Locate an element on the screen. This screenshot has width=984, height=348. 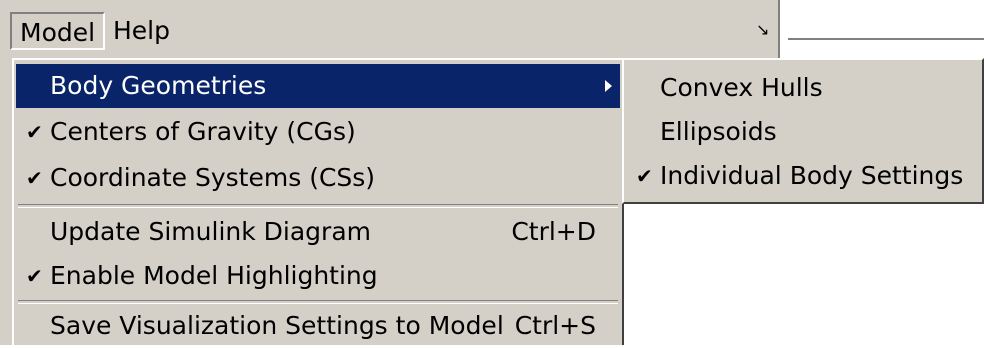
window-divider is located at coordinates (779, 30).